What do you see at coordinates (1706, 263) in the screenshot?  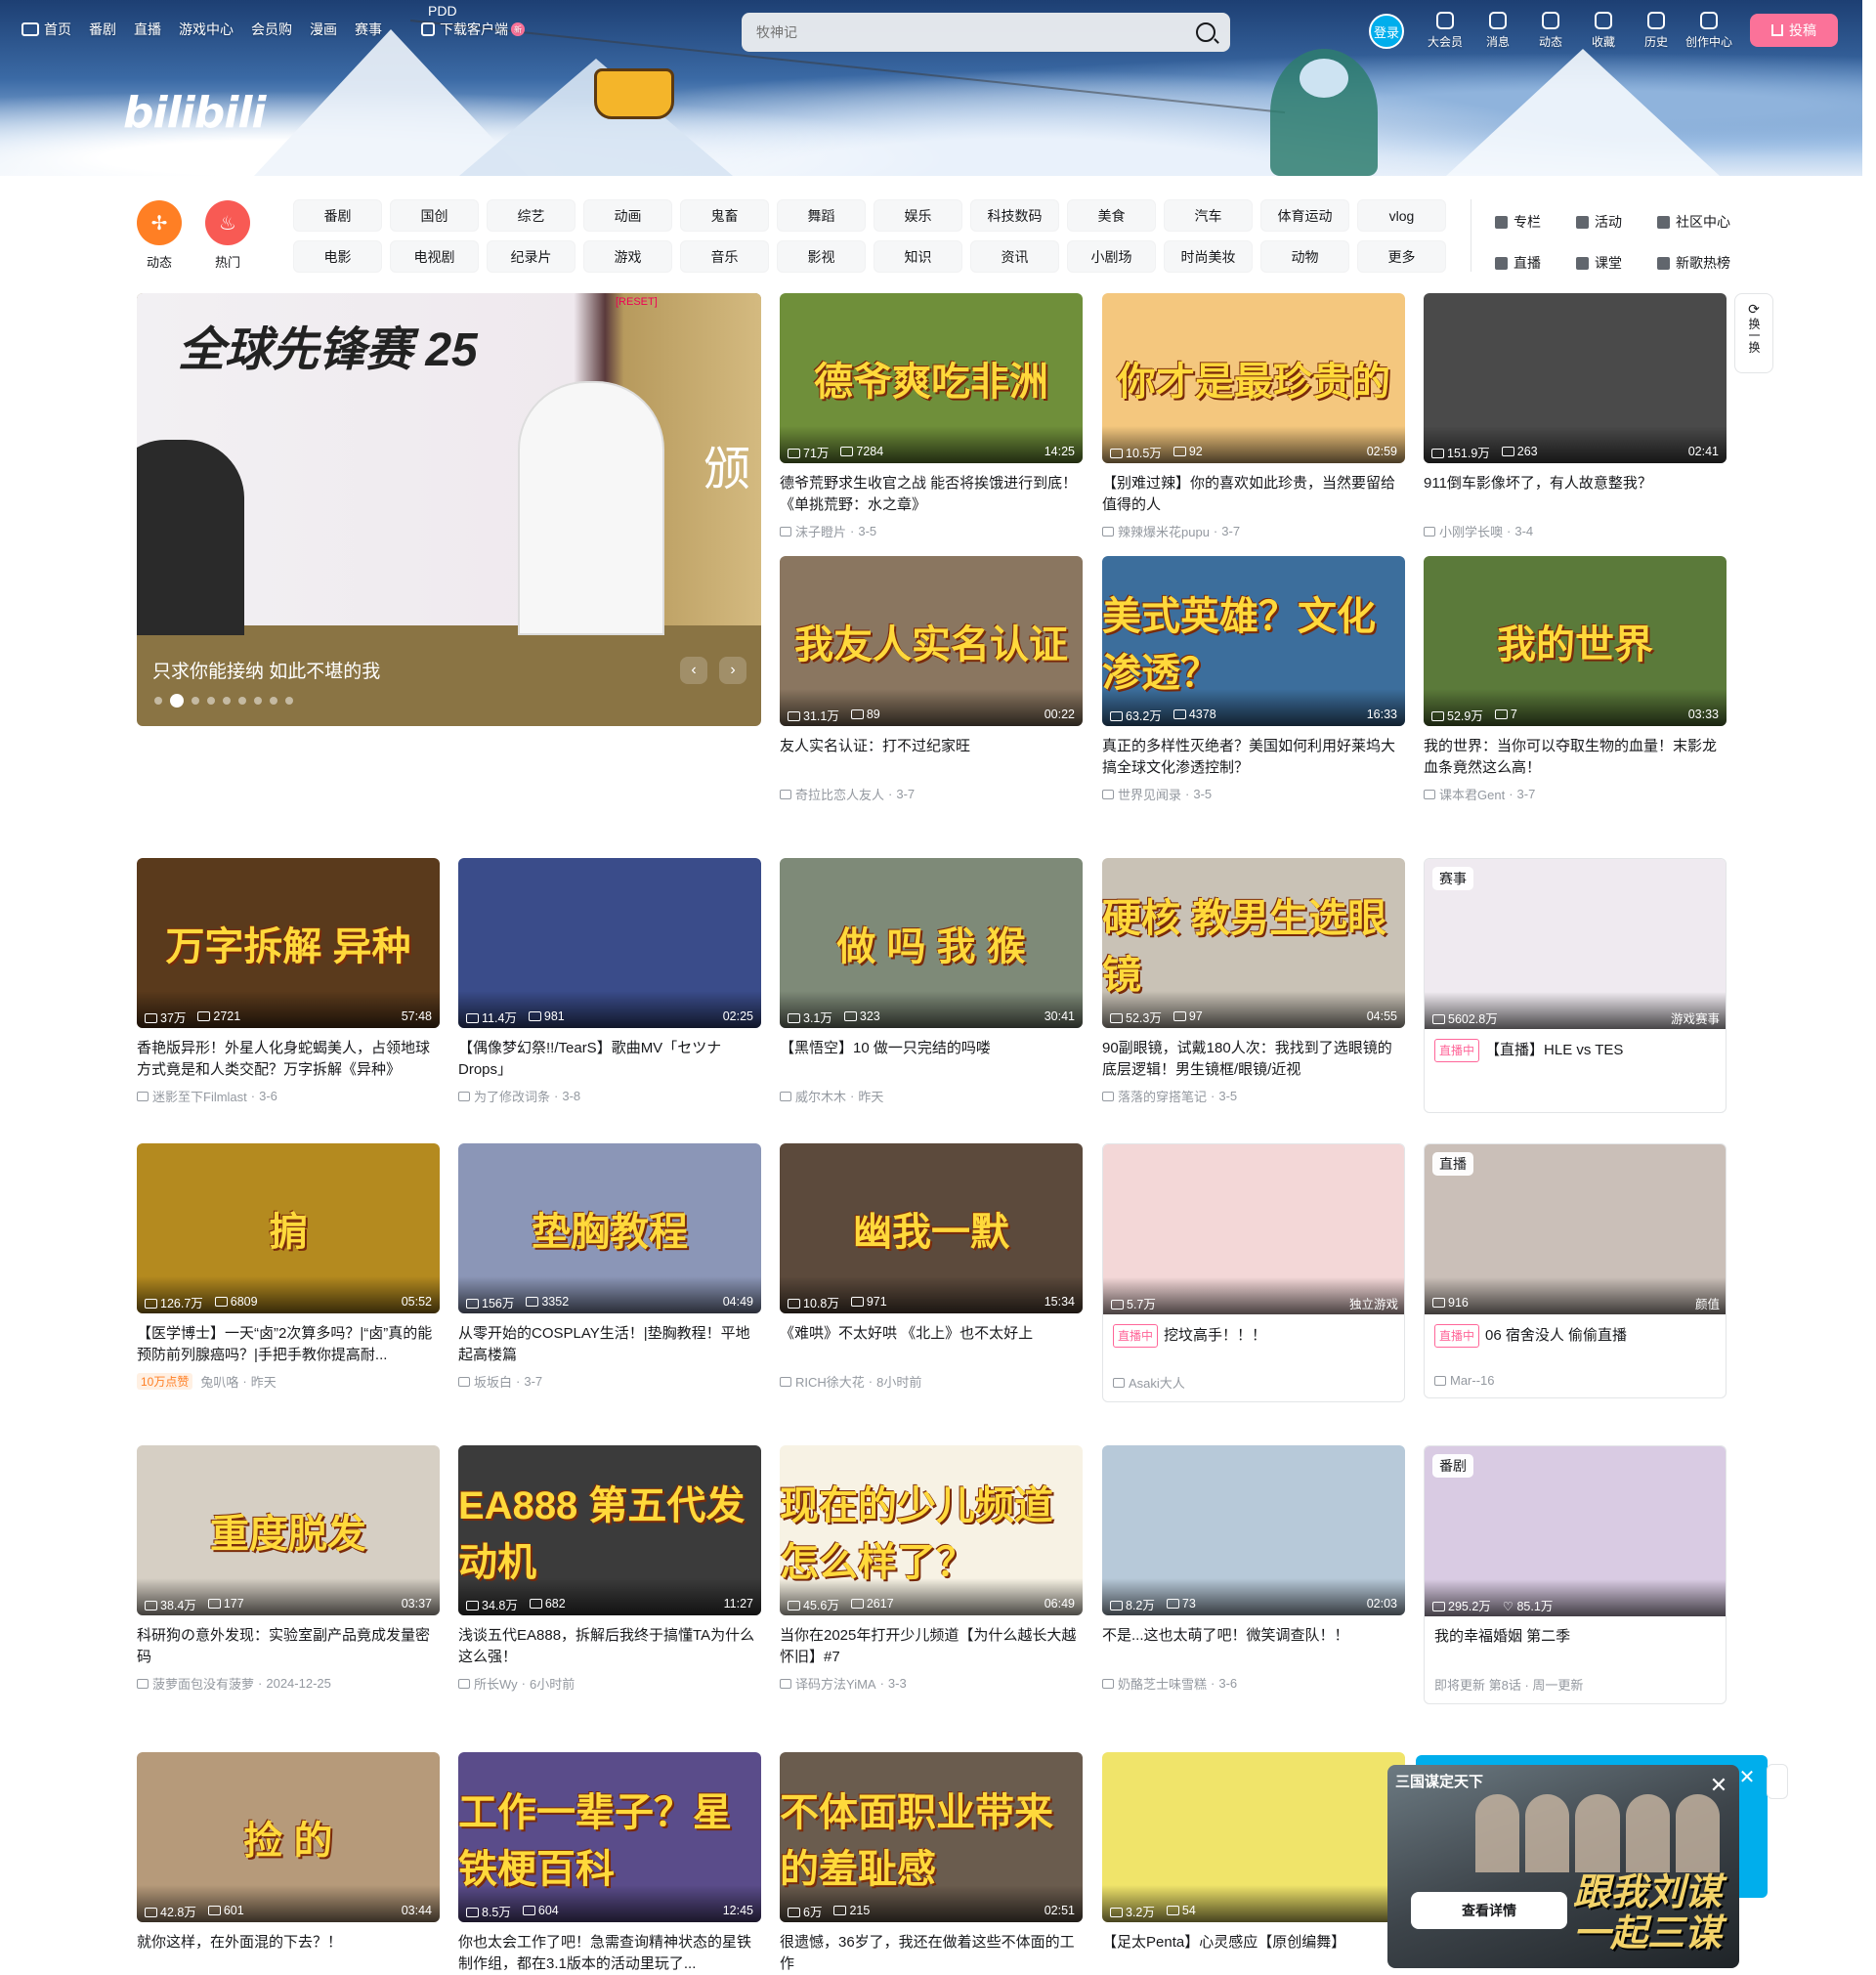 I see `side-link-music-chart: 新歌热榜` at bounding box center [1706, 263].